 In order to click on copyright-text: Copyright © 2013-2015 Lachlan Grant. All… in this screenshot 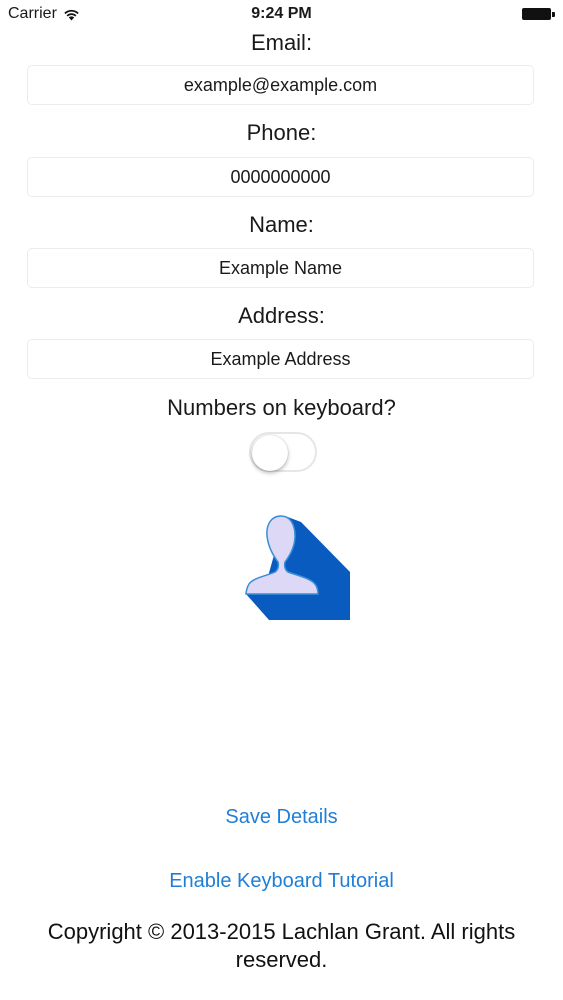, I will do `click(281, 945)`.